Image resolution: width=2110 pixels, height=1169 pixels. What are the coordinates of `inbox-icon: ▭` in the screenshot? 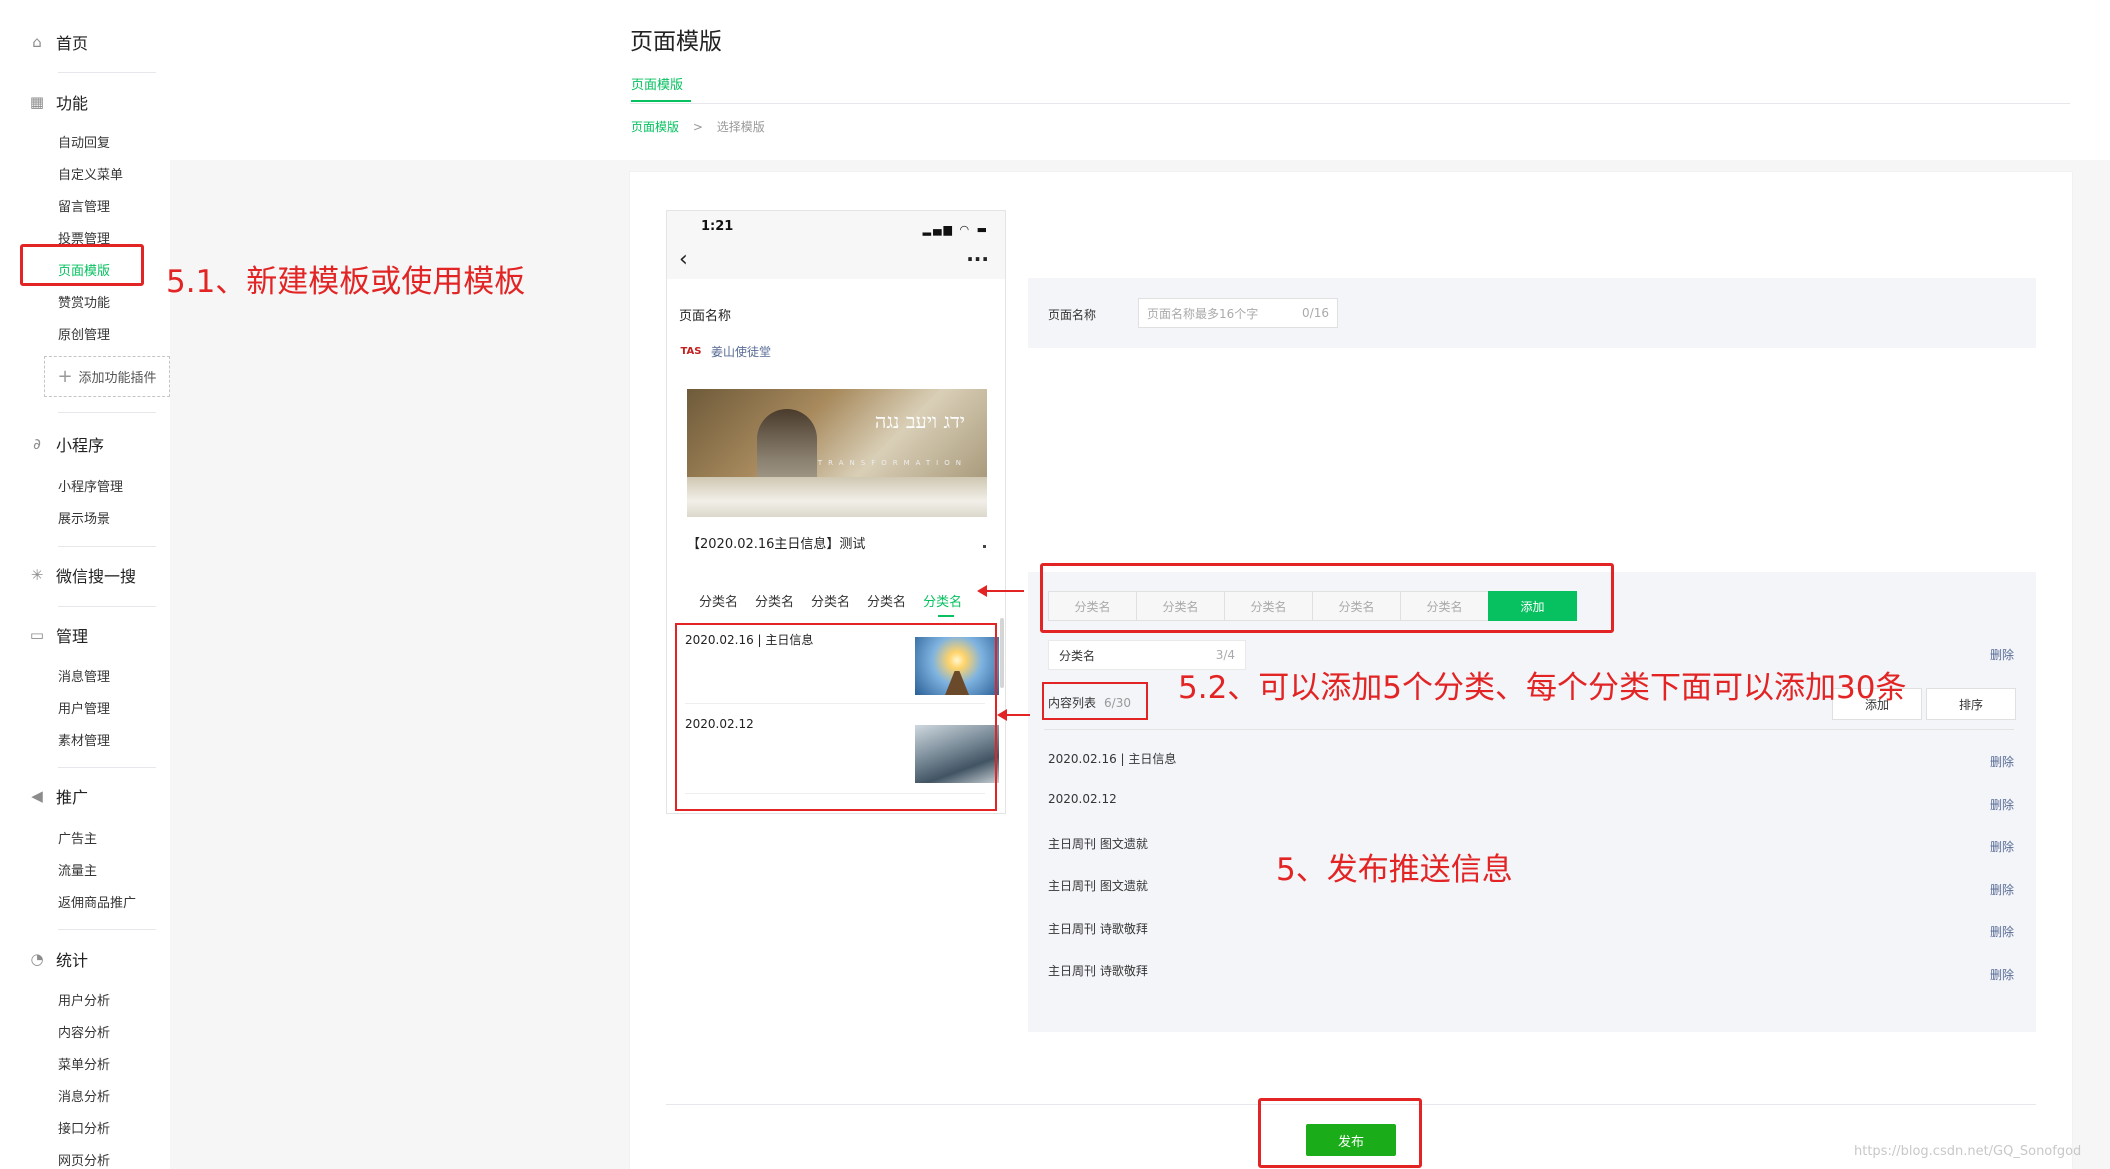 It's located at (37, 635).